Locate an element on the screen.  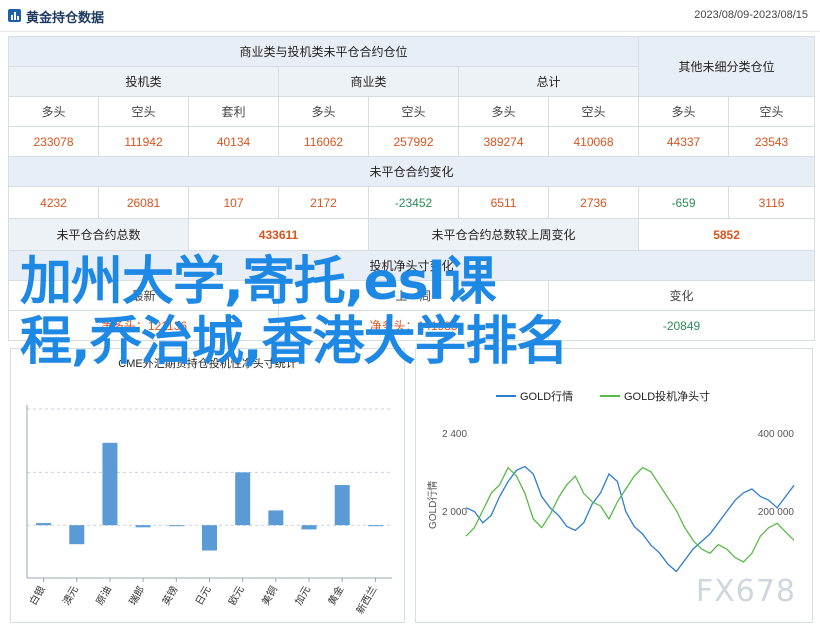
x-tick-label: 日元 is located at coordinates (204, 596).